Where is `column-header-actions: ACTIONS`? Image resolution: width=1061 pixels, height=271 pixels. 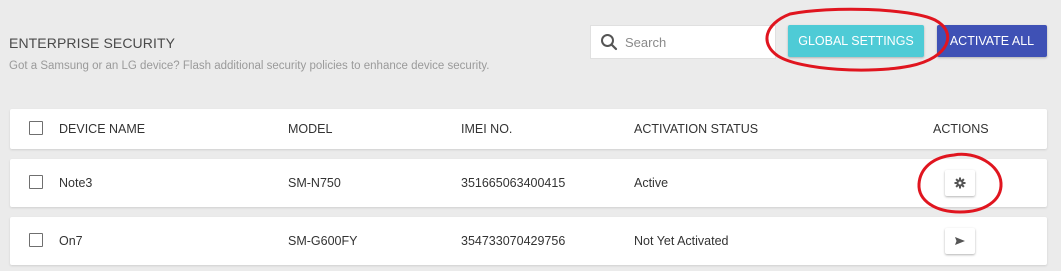 column-header-actions: ACTIONS is located at coordinates (961, 129).